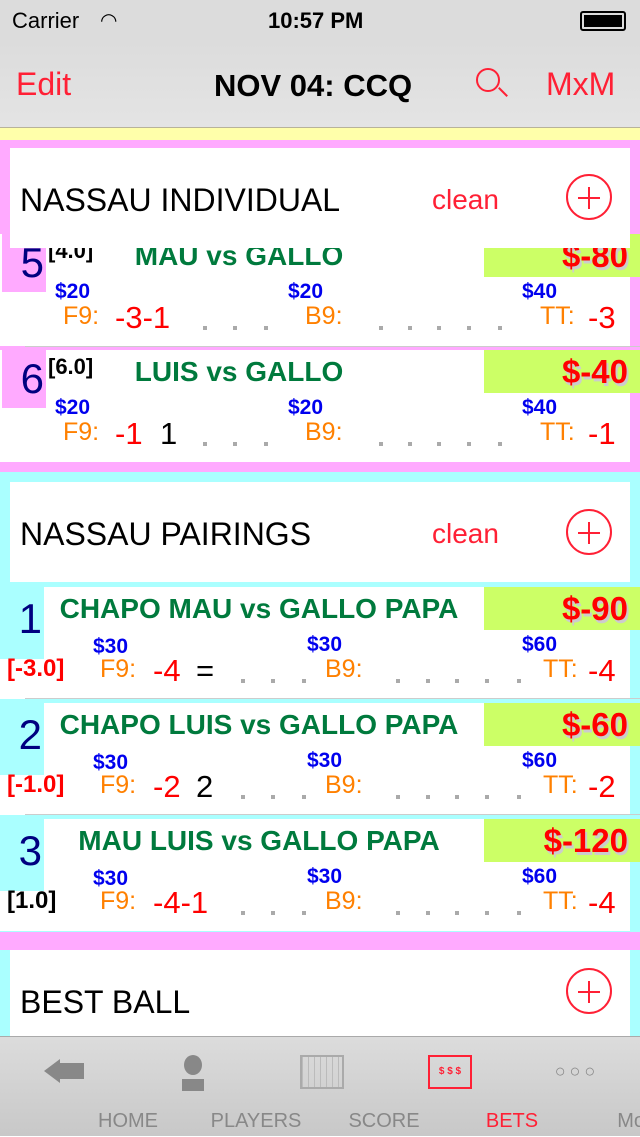 Image resolution: width=640 pixels, height=1137 pixels. I want to click on row-number: 2, so click(22, 739).